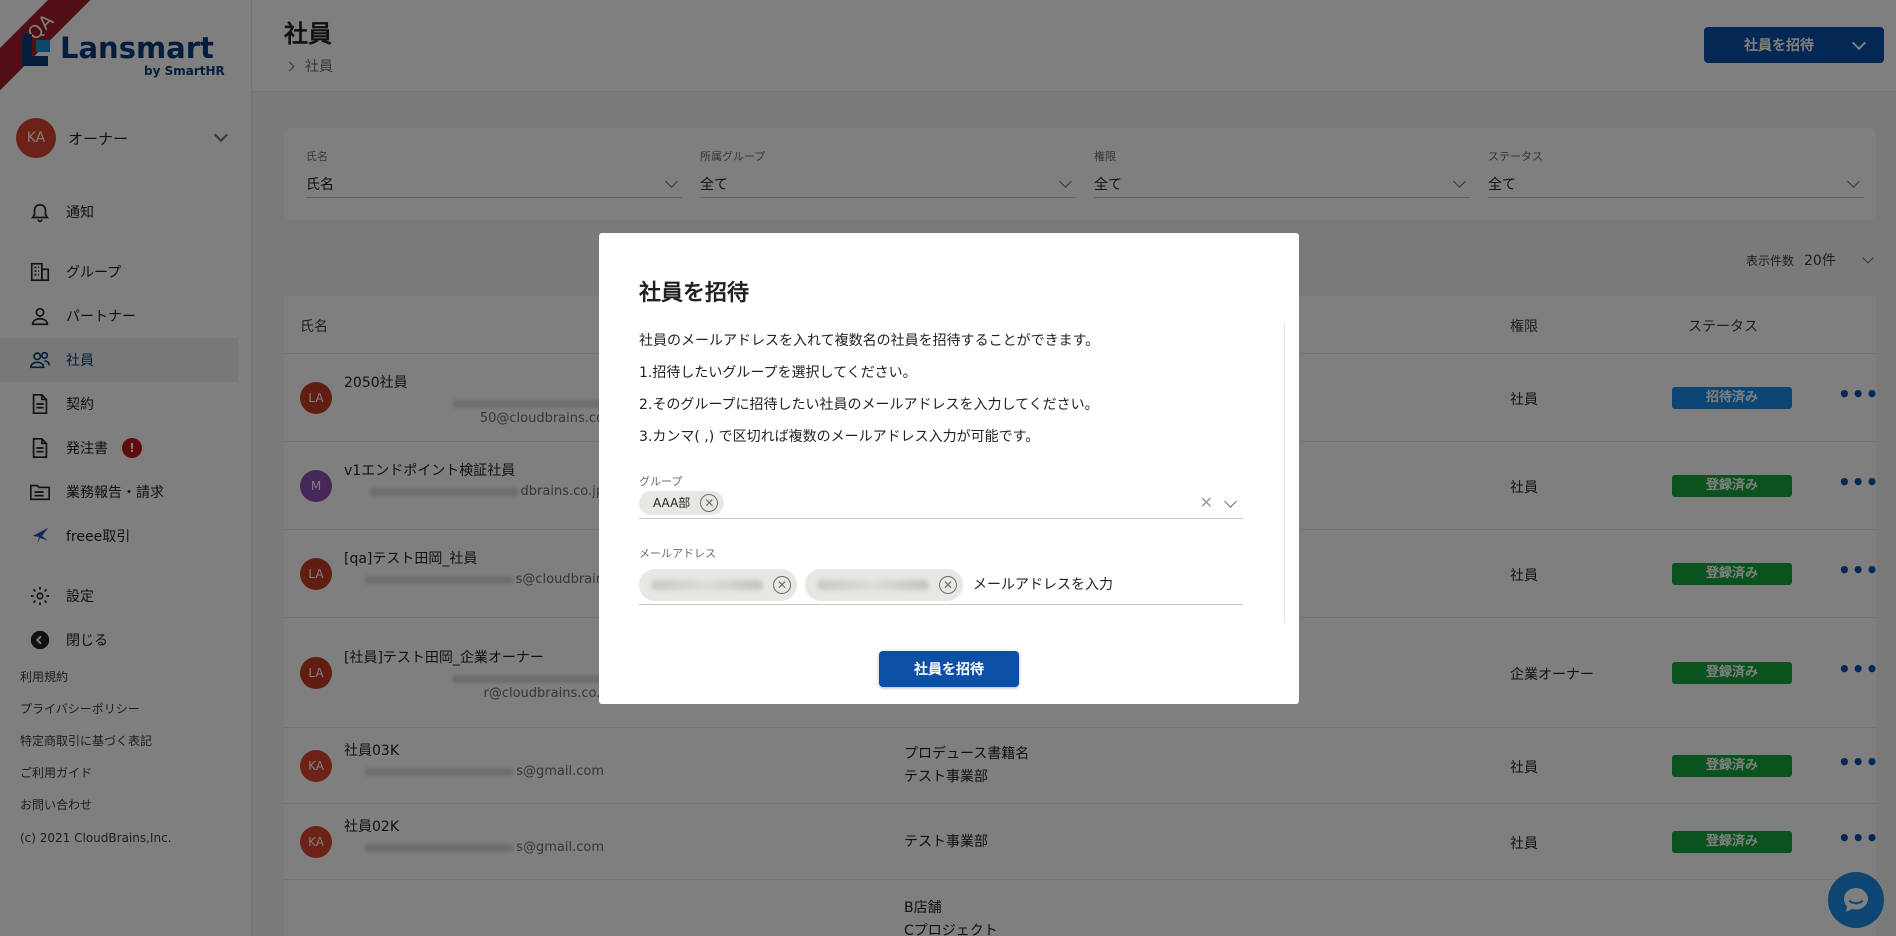 This screenshot has width=1896, height=936. What do you see at coordinates (1284, 473) in the screenshot?
I see `modal-scrollbar` at bounding box center [1284, 473].